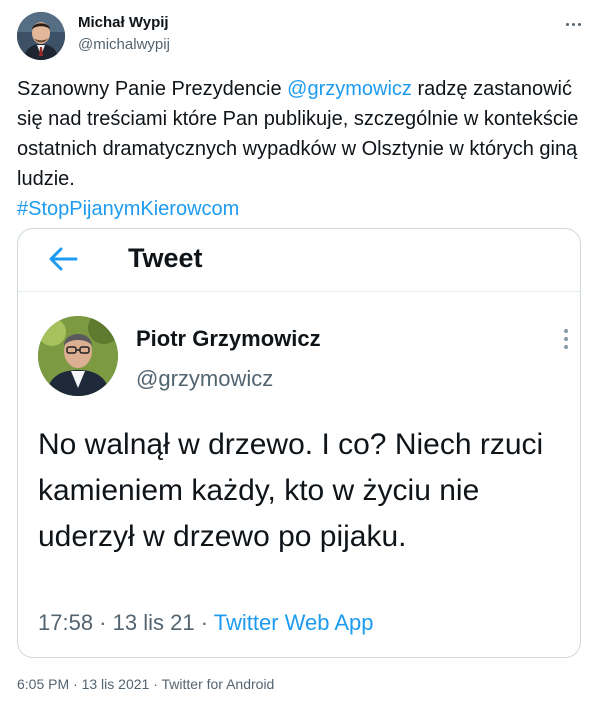 Image resolution: width=597 pixels, height=708 pixels. Describe the element at coordinates (573, 24) in the screenshot. I see `more-horizontal-icon` at that location.